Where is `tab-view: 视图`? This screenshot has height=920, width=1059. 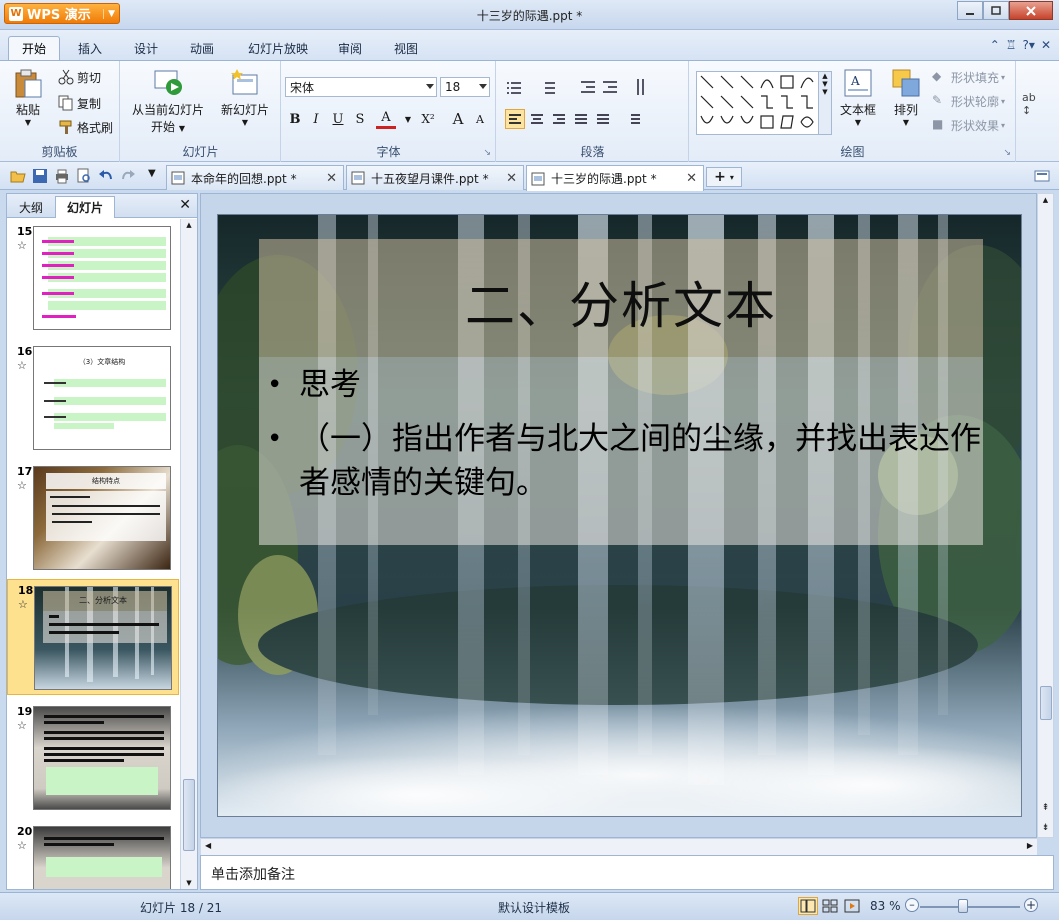 tab-view: 视图 is located at coordinates (406, 48).